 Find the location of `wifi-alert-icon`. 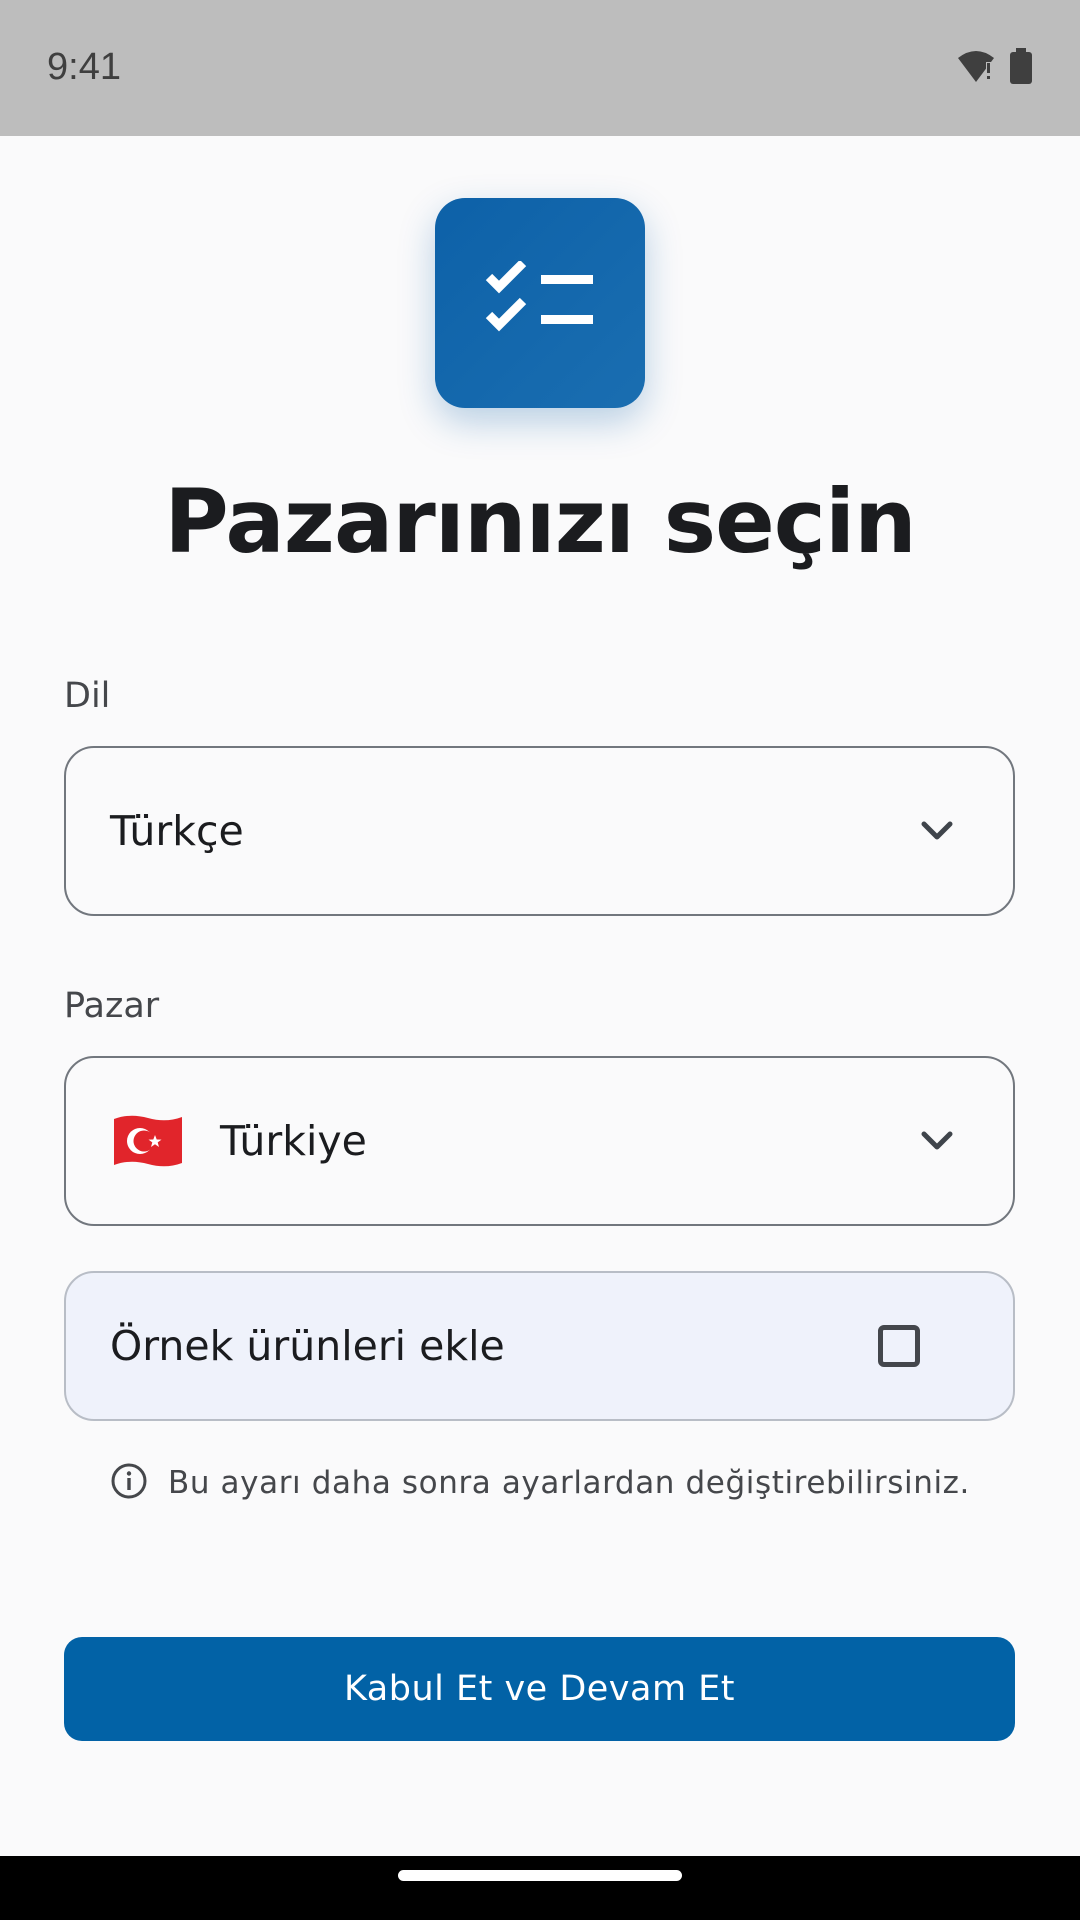

wifi-alert-icon is located at coordinates (976, 68).